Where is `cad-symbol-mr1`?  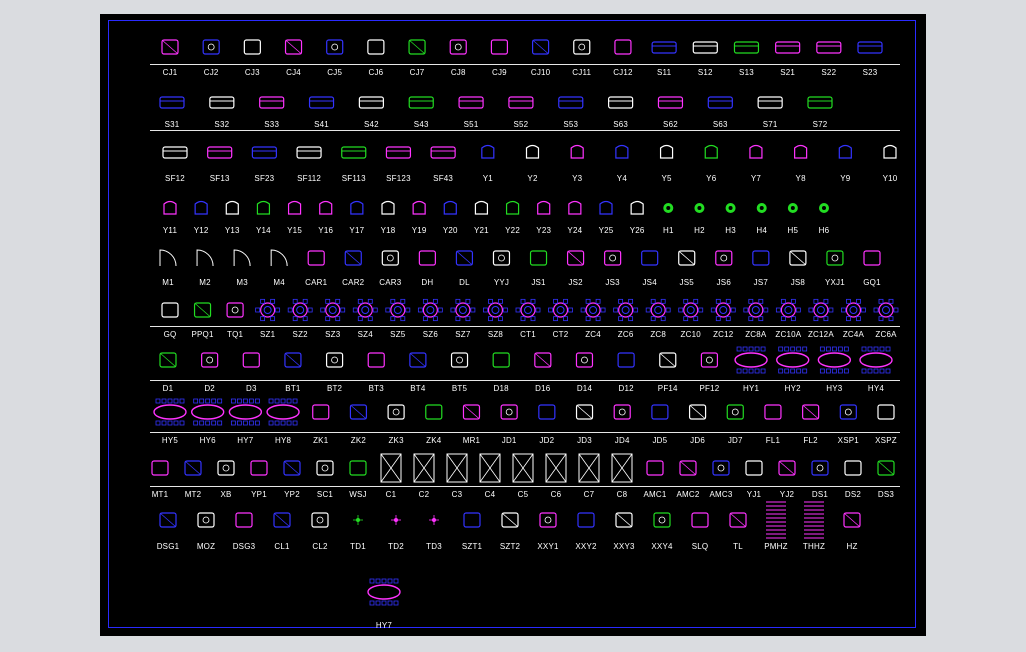
cad-symbol-mr1 is located at coordinates (471, 412).